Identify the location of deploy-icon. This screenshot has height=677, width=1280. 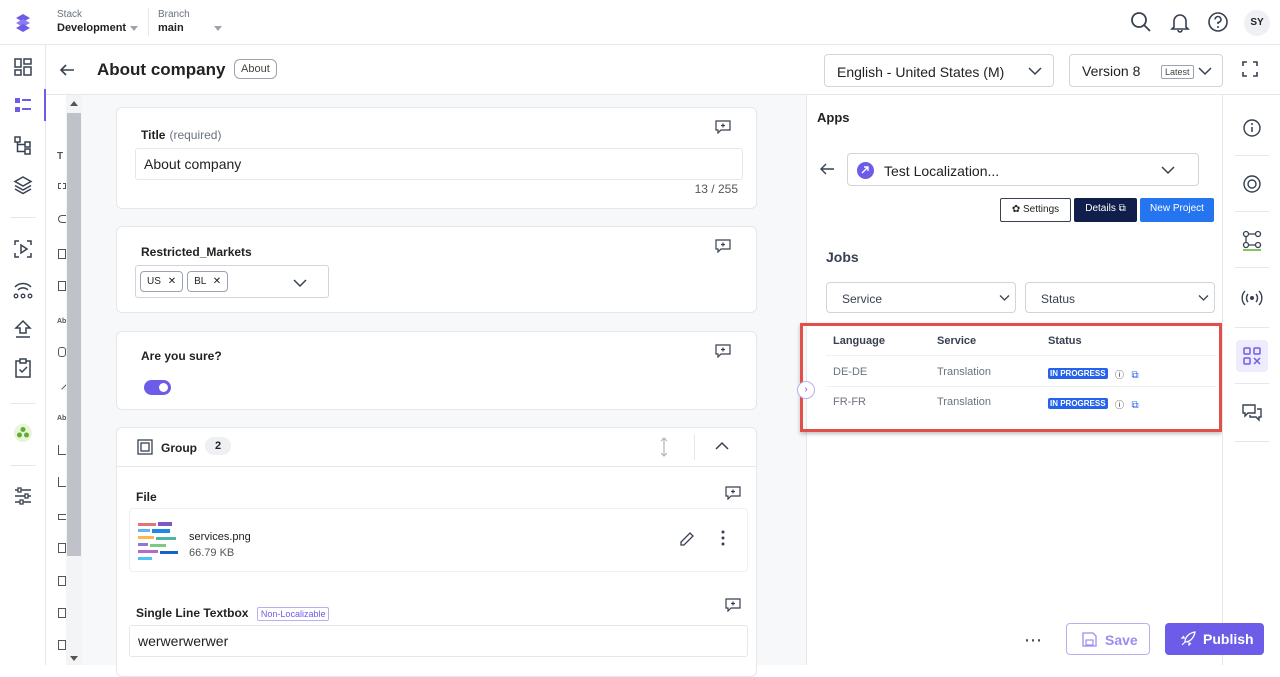
(23, 329).